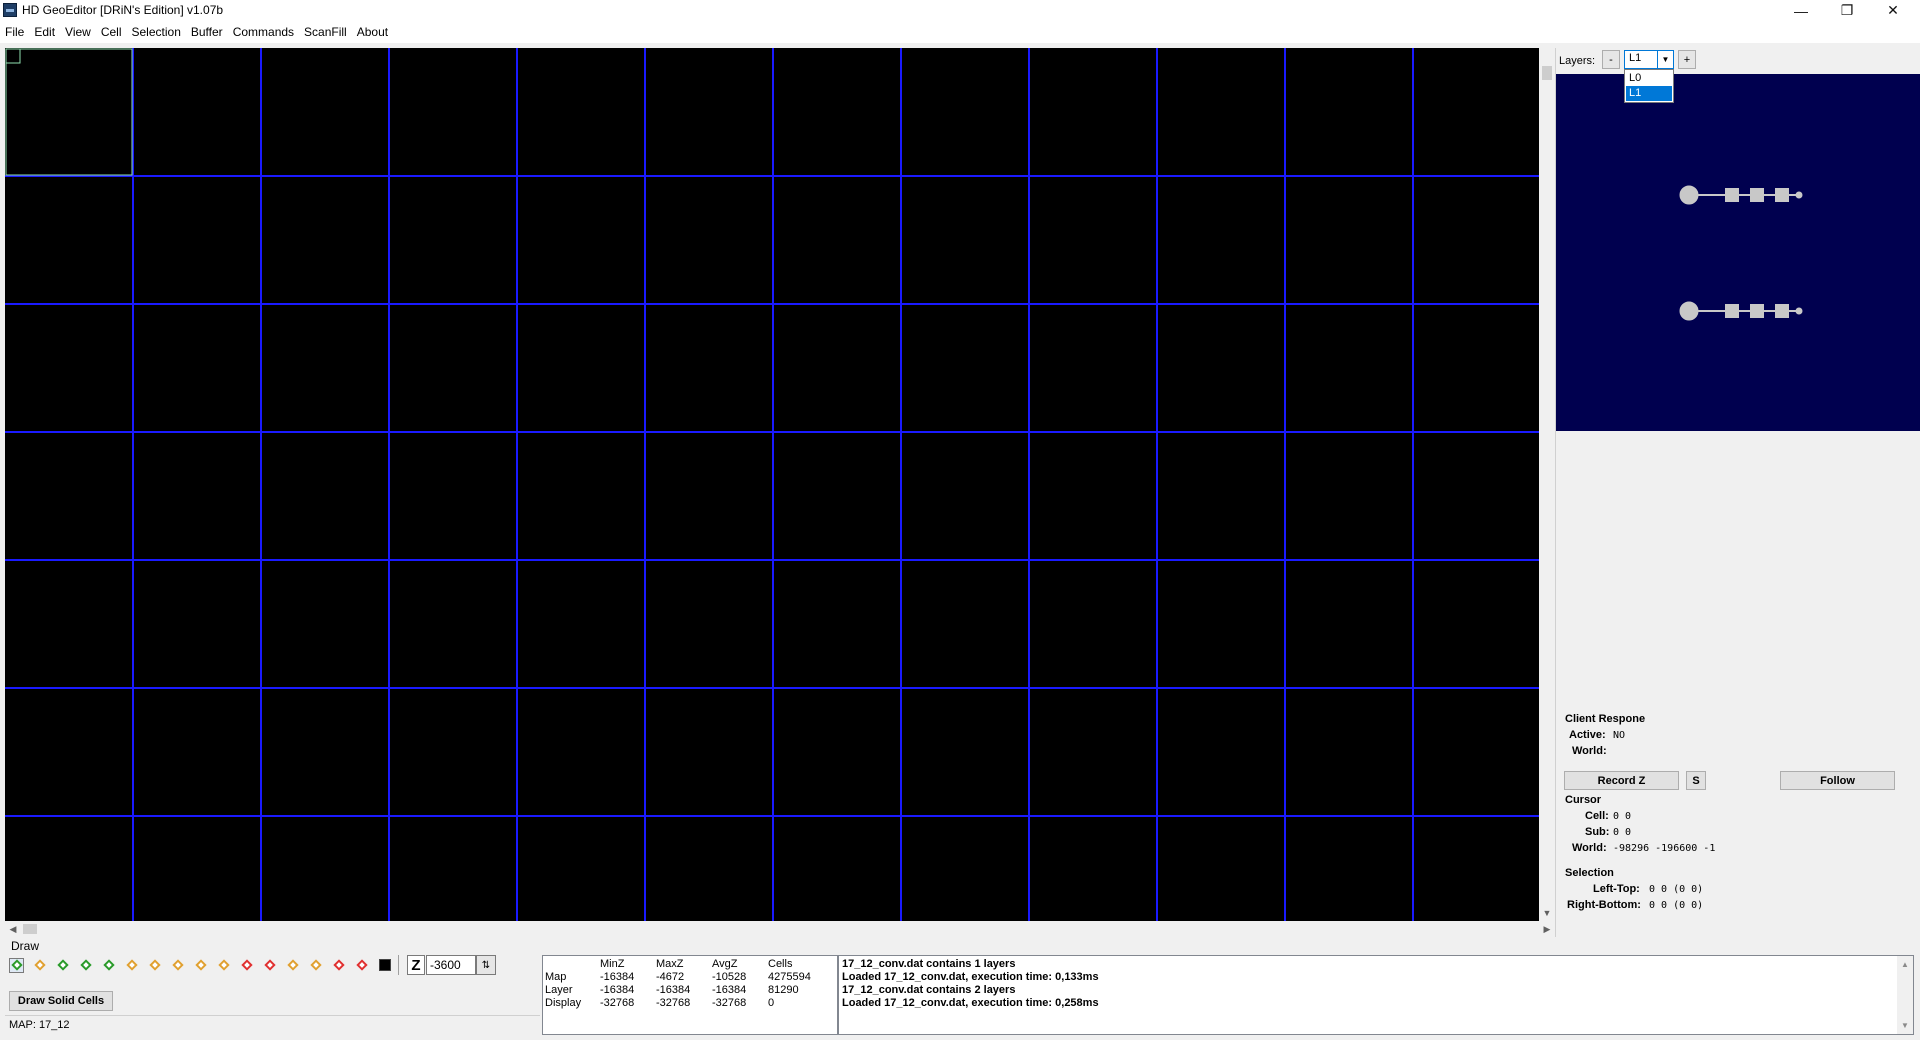 Image resolution: width=1920 pixels, height=1040 pixels. I want to click on draw-tool-6-icon, so click(131, 965).